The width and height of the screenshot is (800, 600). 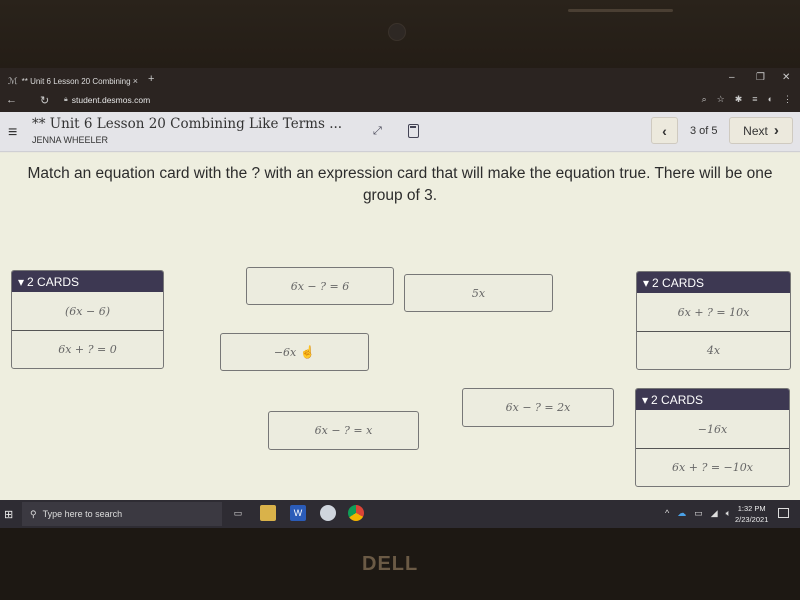 I want to click on windows-start-icon: ⊞, so click(x=8, y=514).